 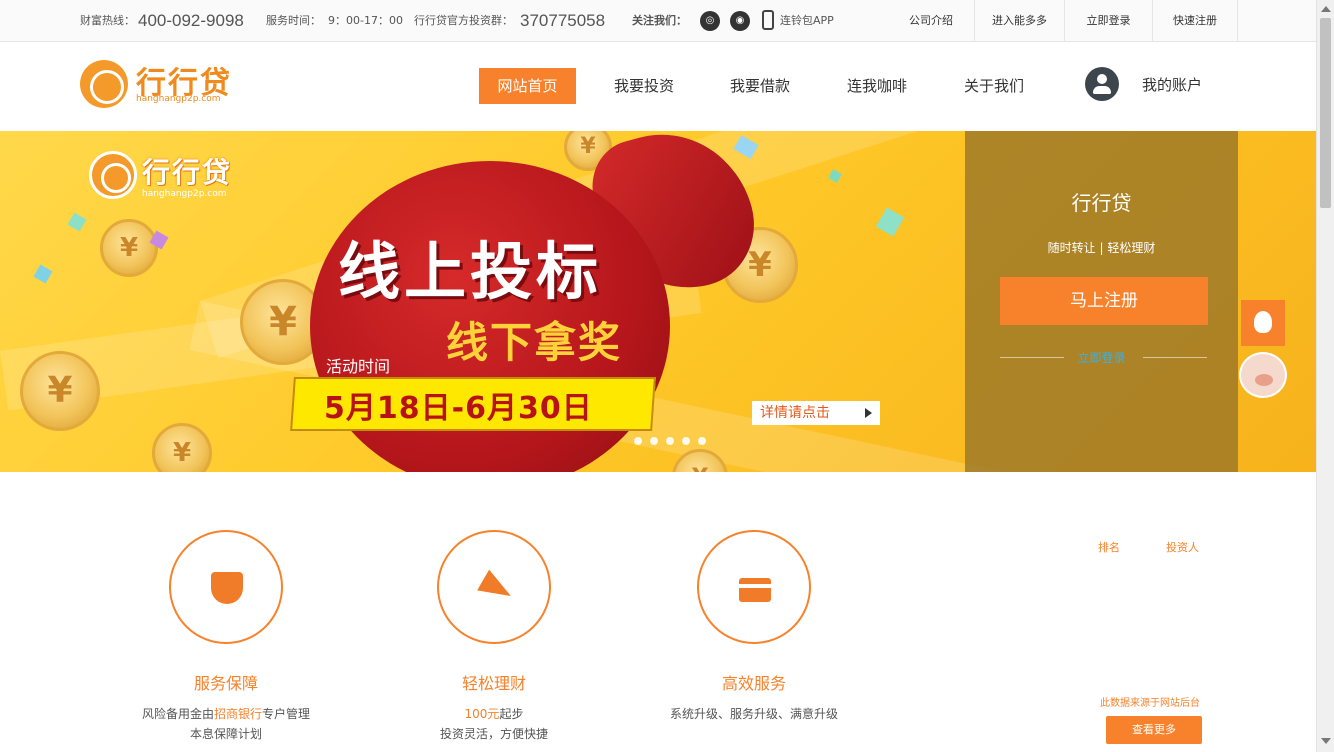 I want to click on nav-home: 网站首页, so click(x=527, y=86).